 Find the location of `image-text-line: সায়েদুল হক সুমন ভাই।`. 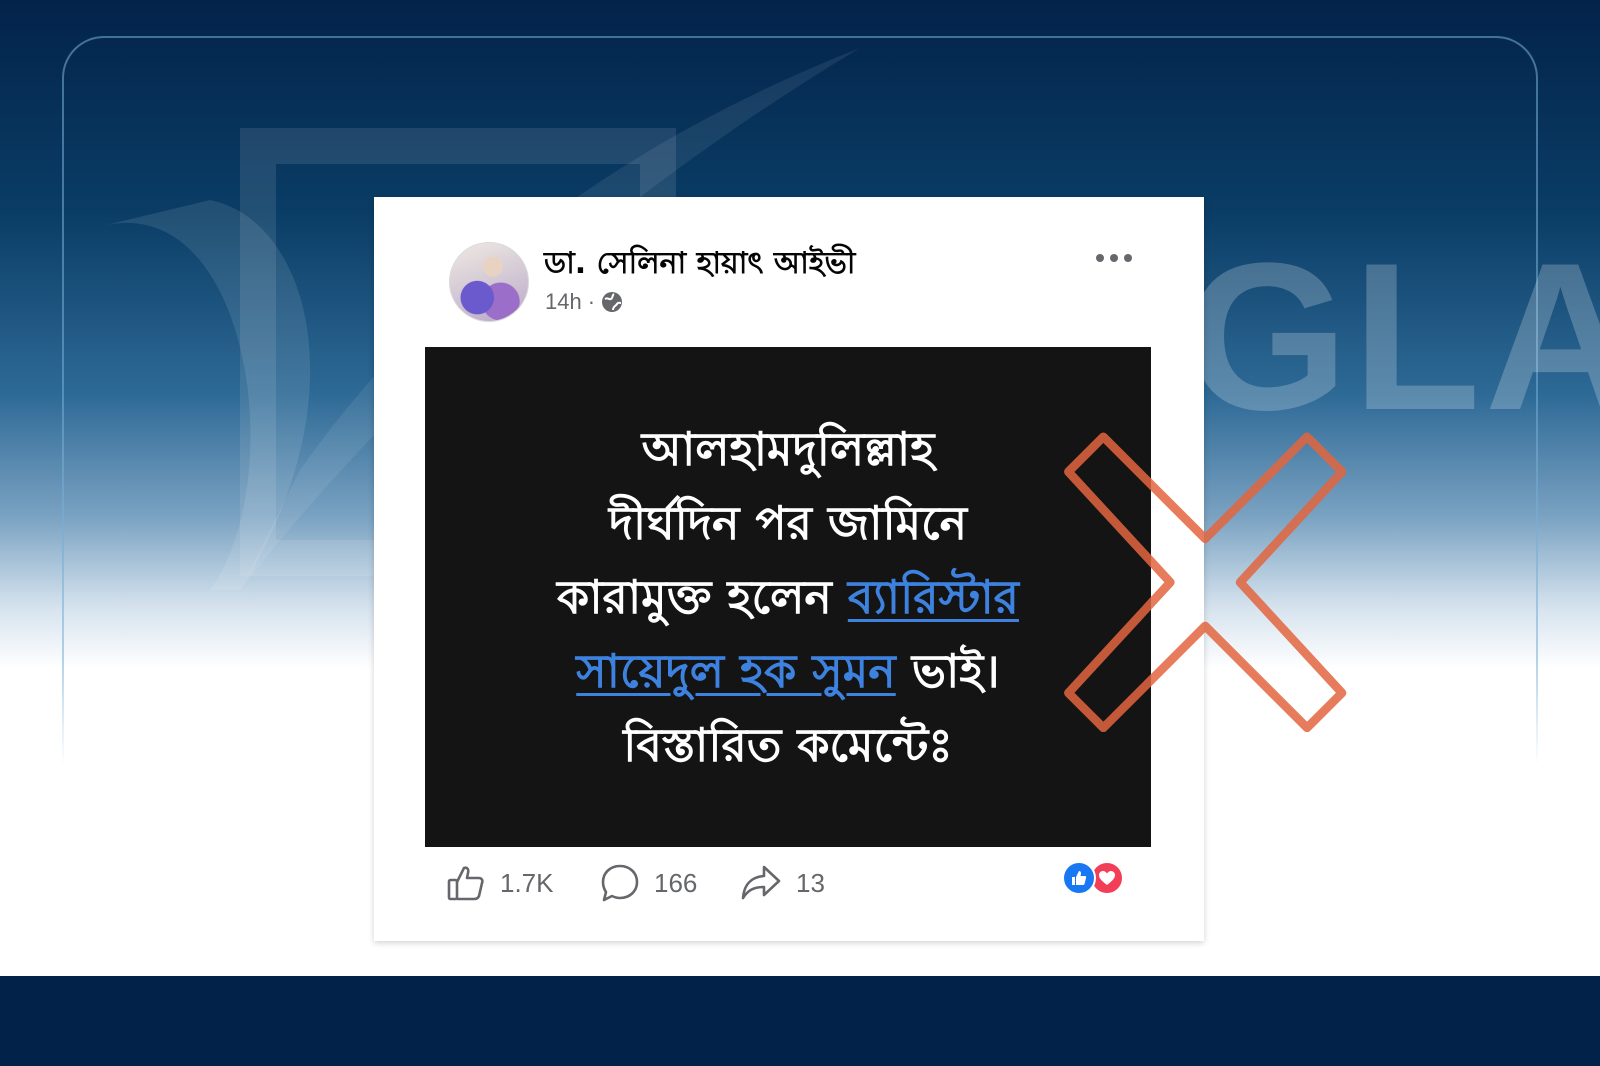

image-text-line: সায়েদুল হক সুমন ভাই। is located at coordinates (788, 671).